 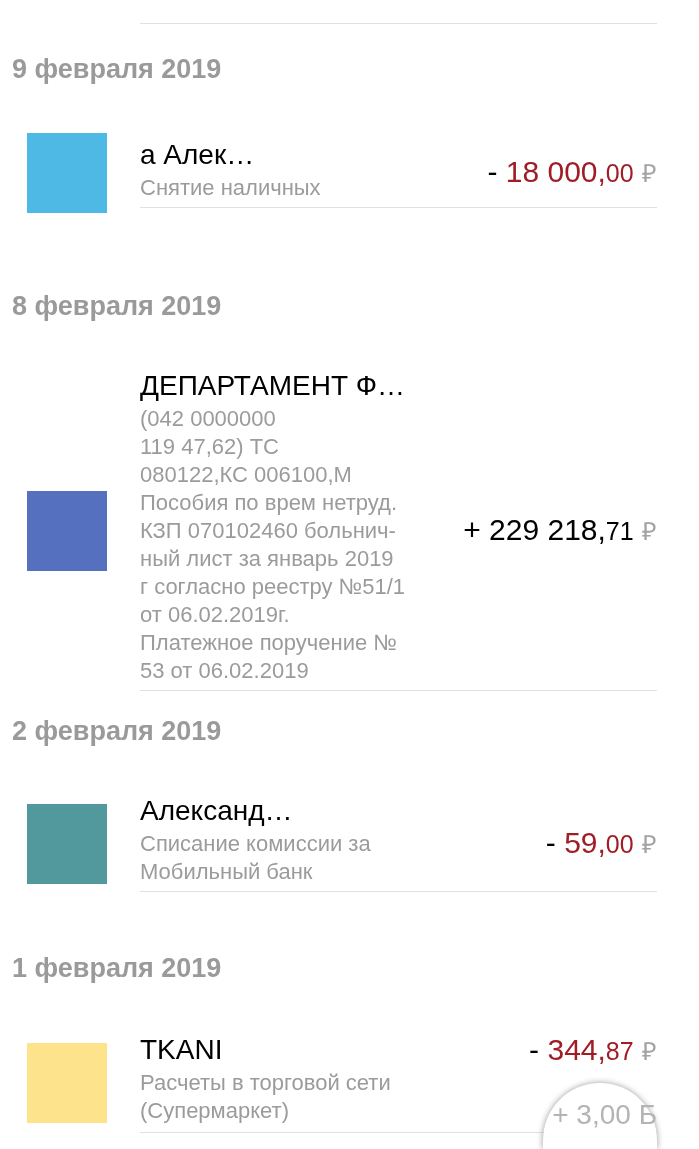 I want to click on date-heading: 1 февраля 2019, so click(x=117, y=968).